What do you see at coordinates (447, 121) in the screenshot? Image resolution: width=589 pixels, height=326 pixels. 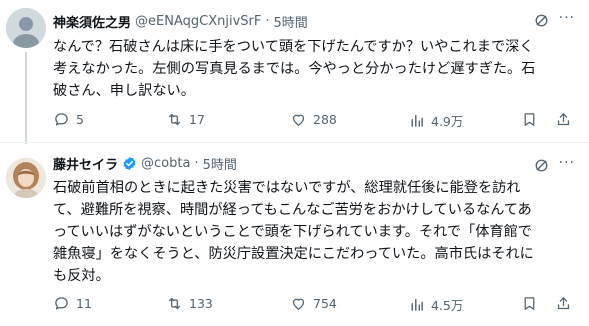 I see `view-count: 4.9万` at bounding box center [447, 121].